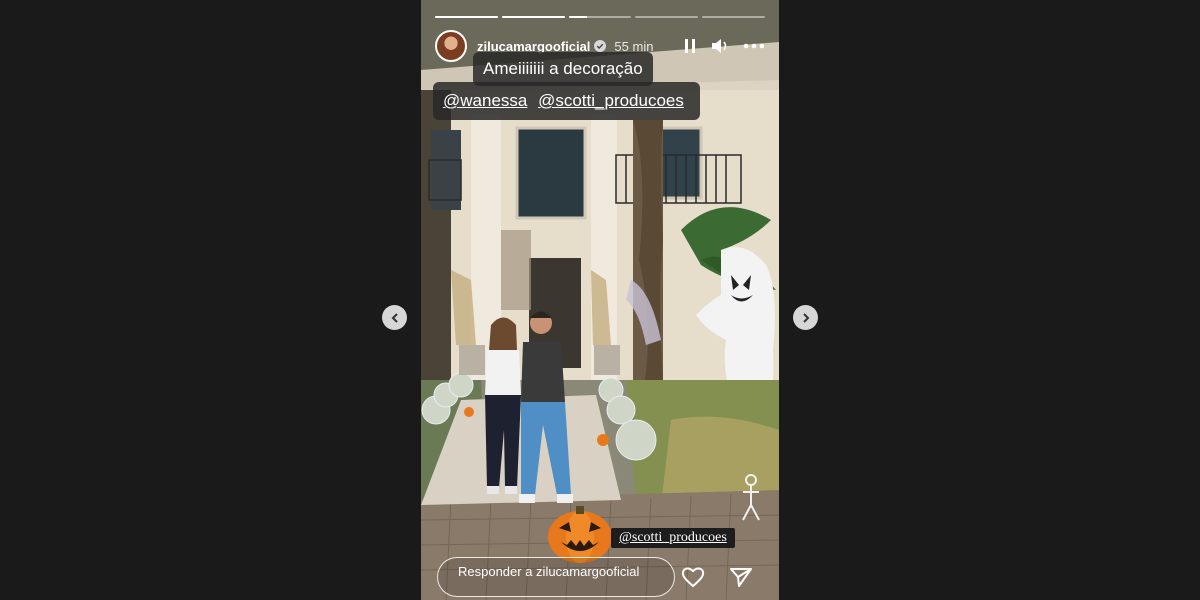 The image size is (1200, 600). Describe the element at coordinates (556, 577) in the screenshot. I see `reply-input: Responder a zilucamargooficial` at that location.